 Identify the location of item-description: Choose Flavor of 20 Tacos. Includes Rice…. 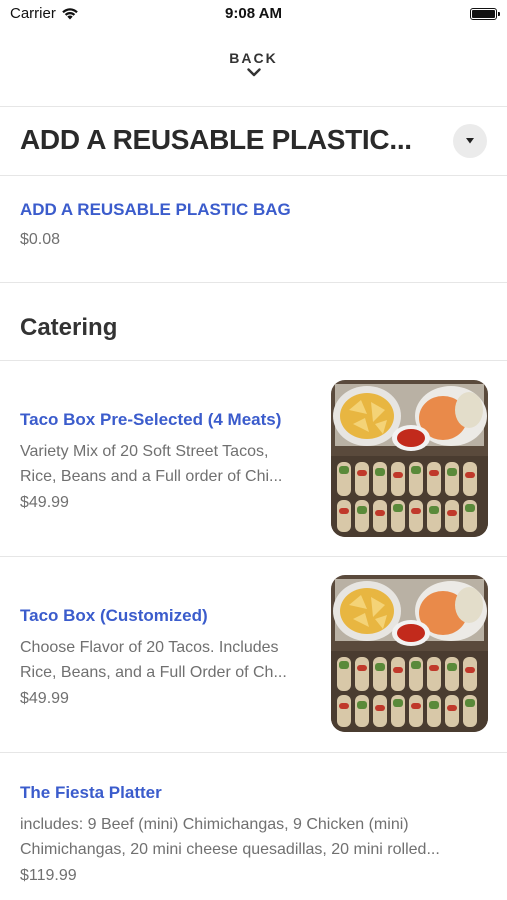
(153, 660).